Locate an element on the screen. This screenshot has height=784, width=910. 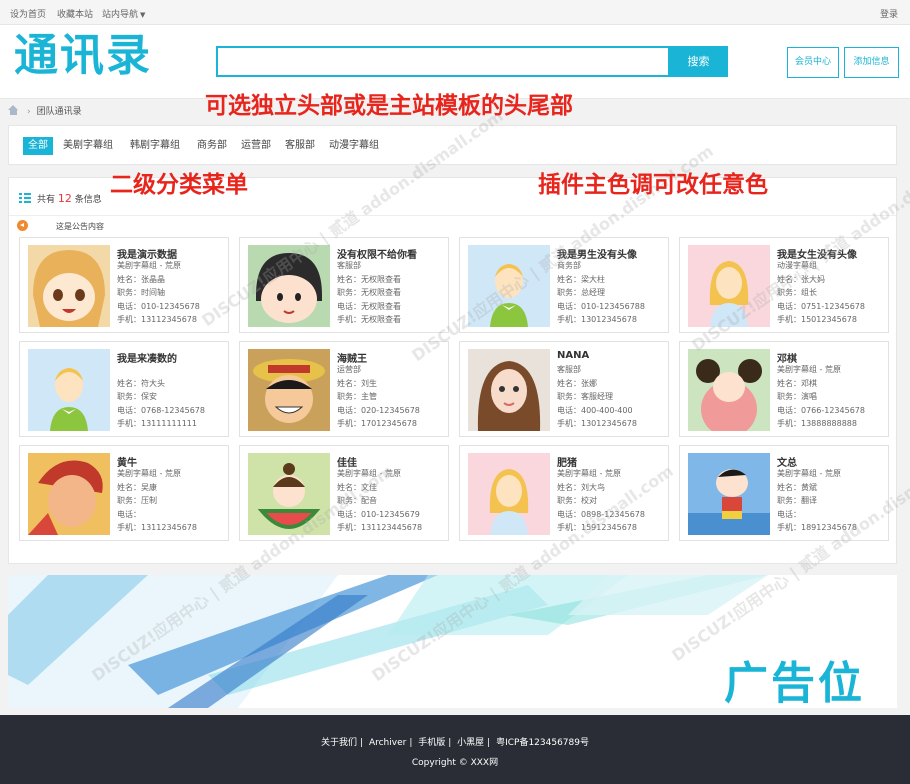
notice-text: 这是公告内容 is located at coordinates (80, 226).